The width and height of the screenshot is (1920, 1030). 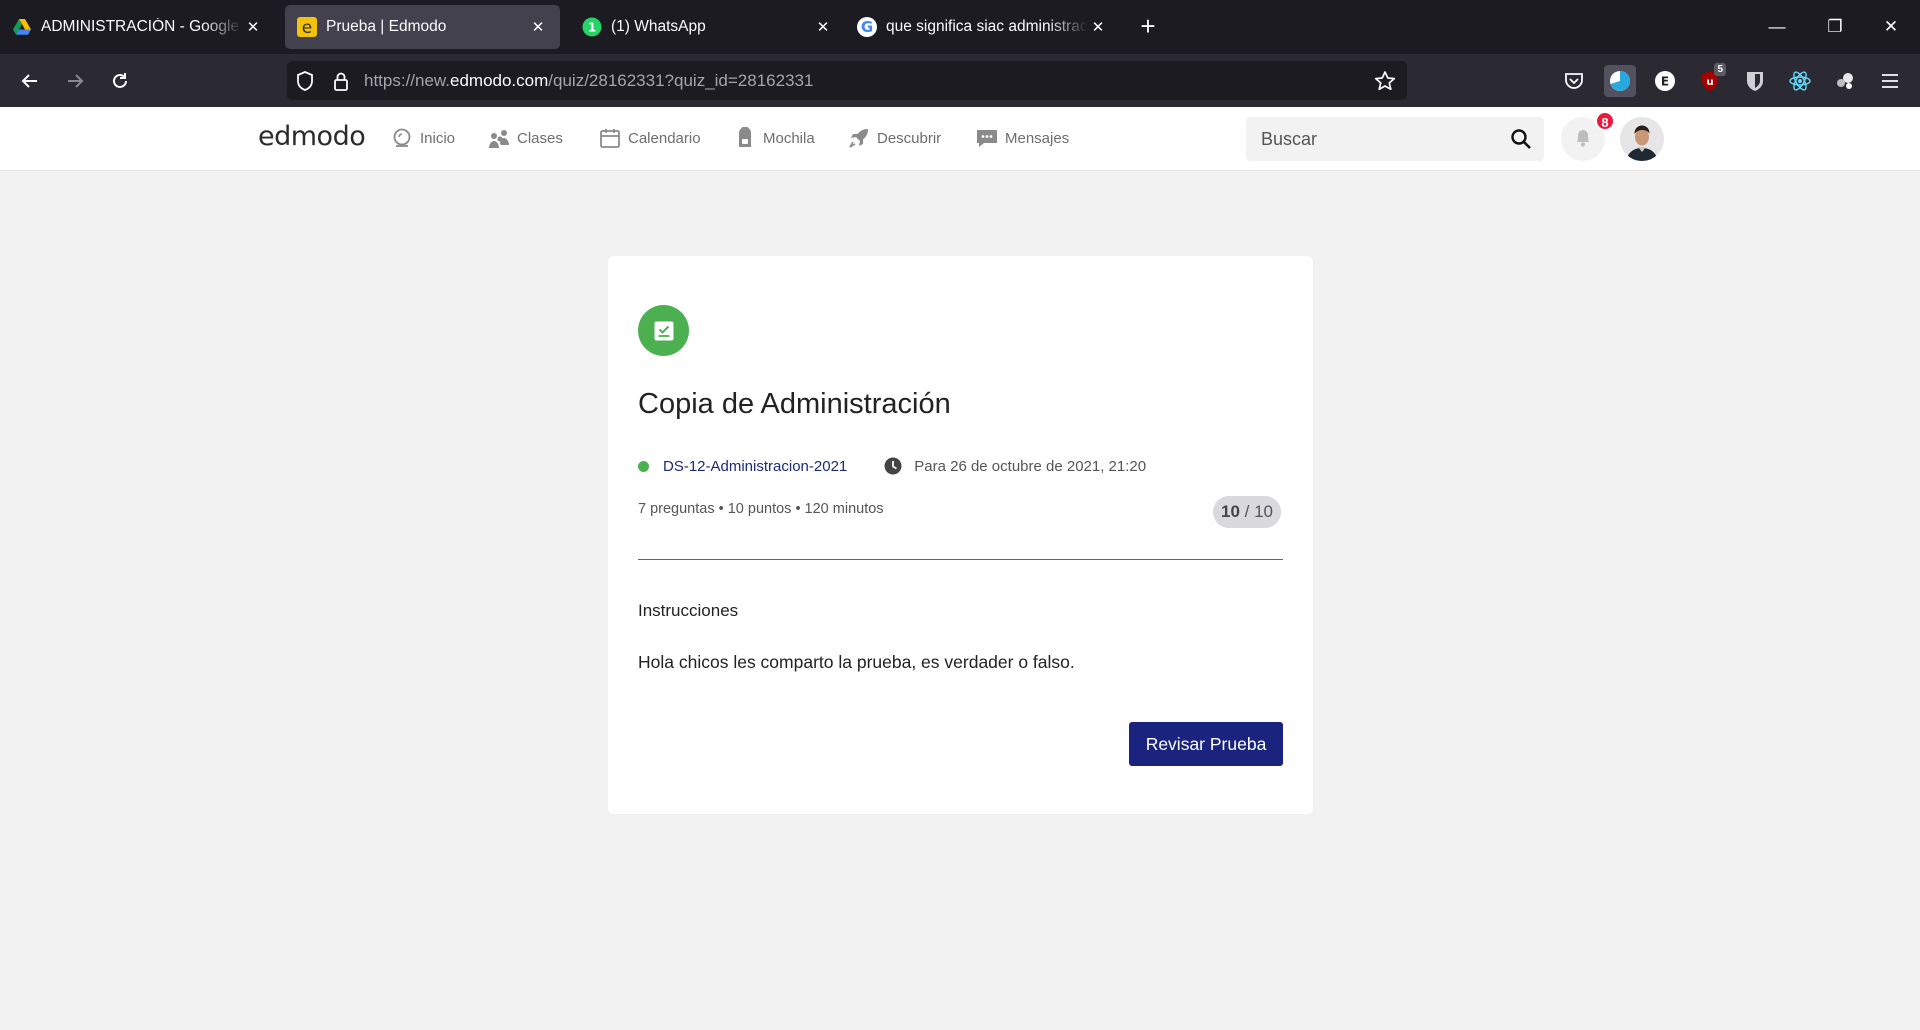 I want to click on classes-icon, so click(x=499, y=138).